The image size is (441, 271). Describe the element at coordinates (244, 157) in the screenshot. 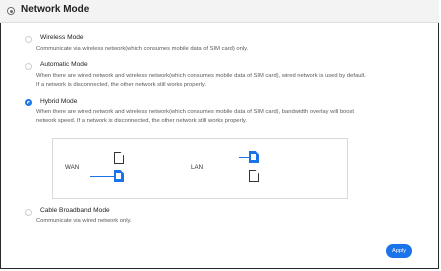

I see `lan-cable-line` at that location.